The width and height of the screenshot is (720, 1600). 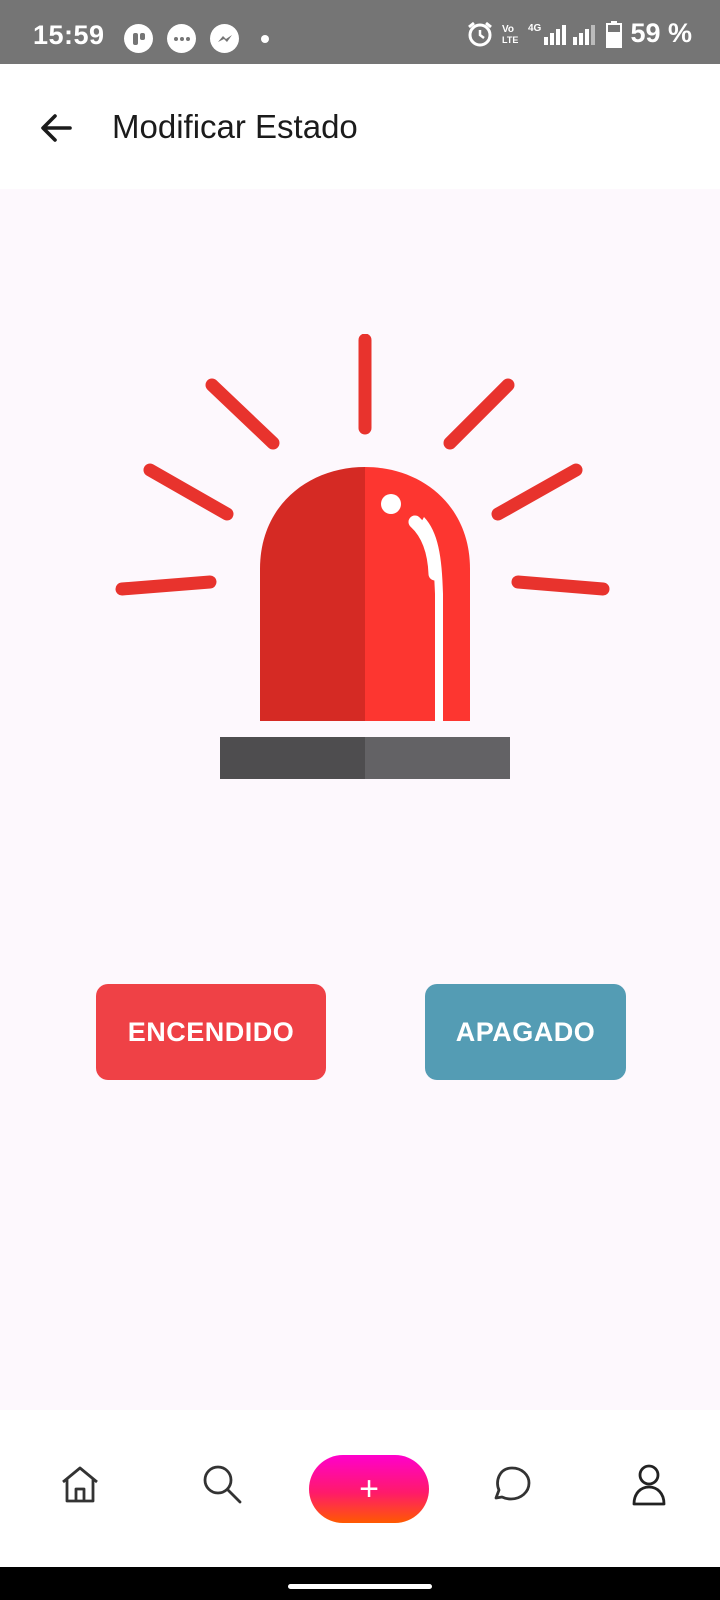 What do you see at coordinates (211, 1032) in the screenshot?
I see `on-button: ENCENDIDO` at bounding box center [211, 1032].